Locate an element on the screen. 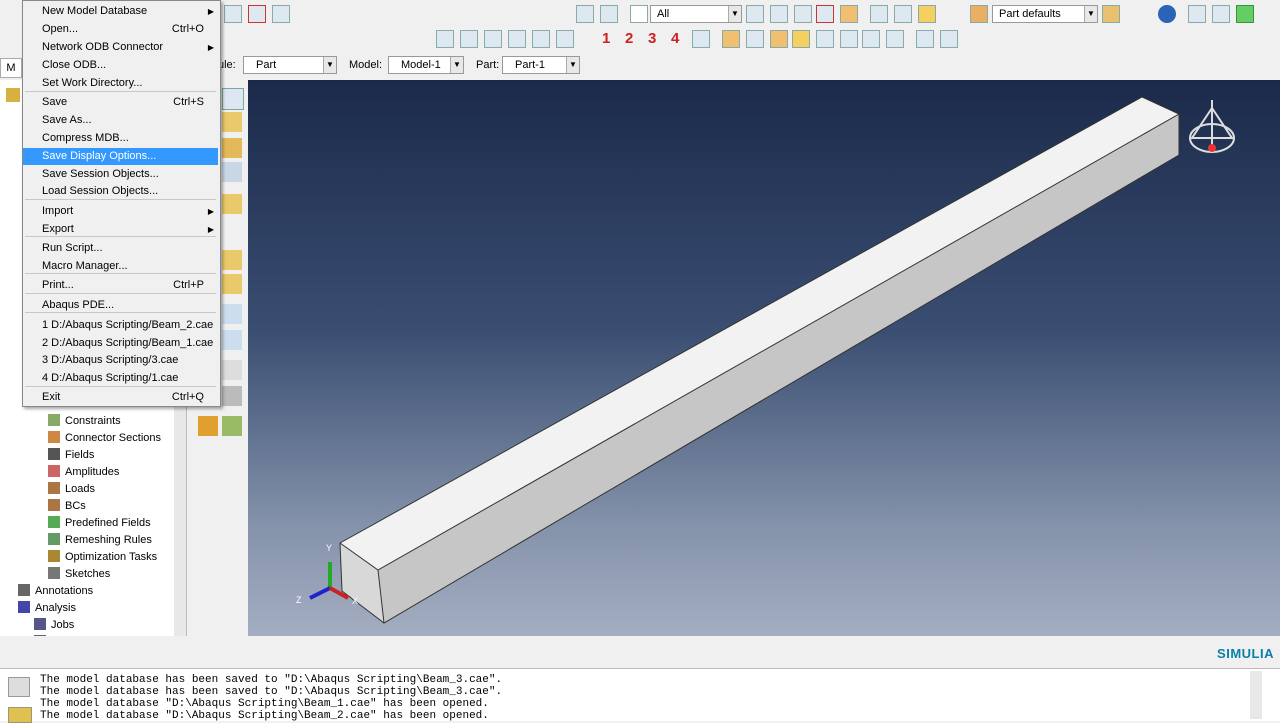  view-yx-icon is located at coordinates (469, 39).